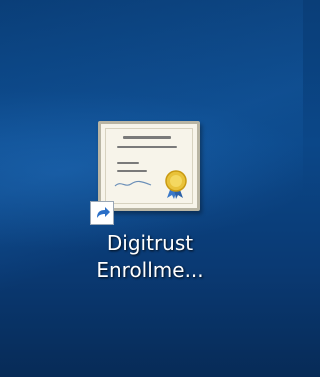  I want to click on certificate-title-line, so click(147, 137).